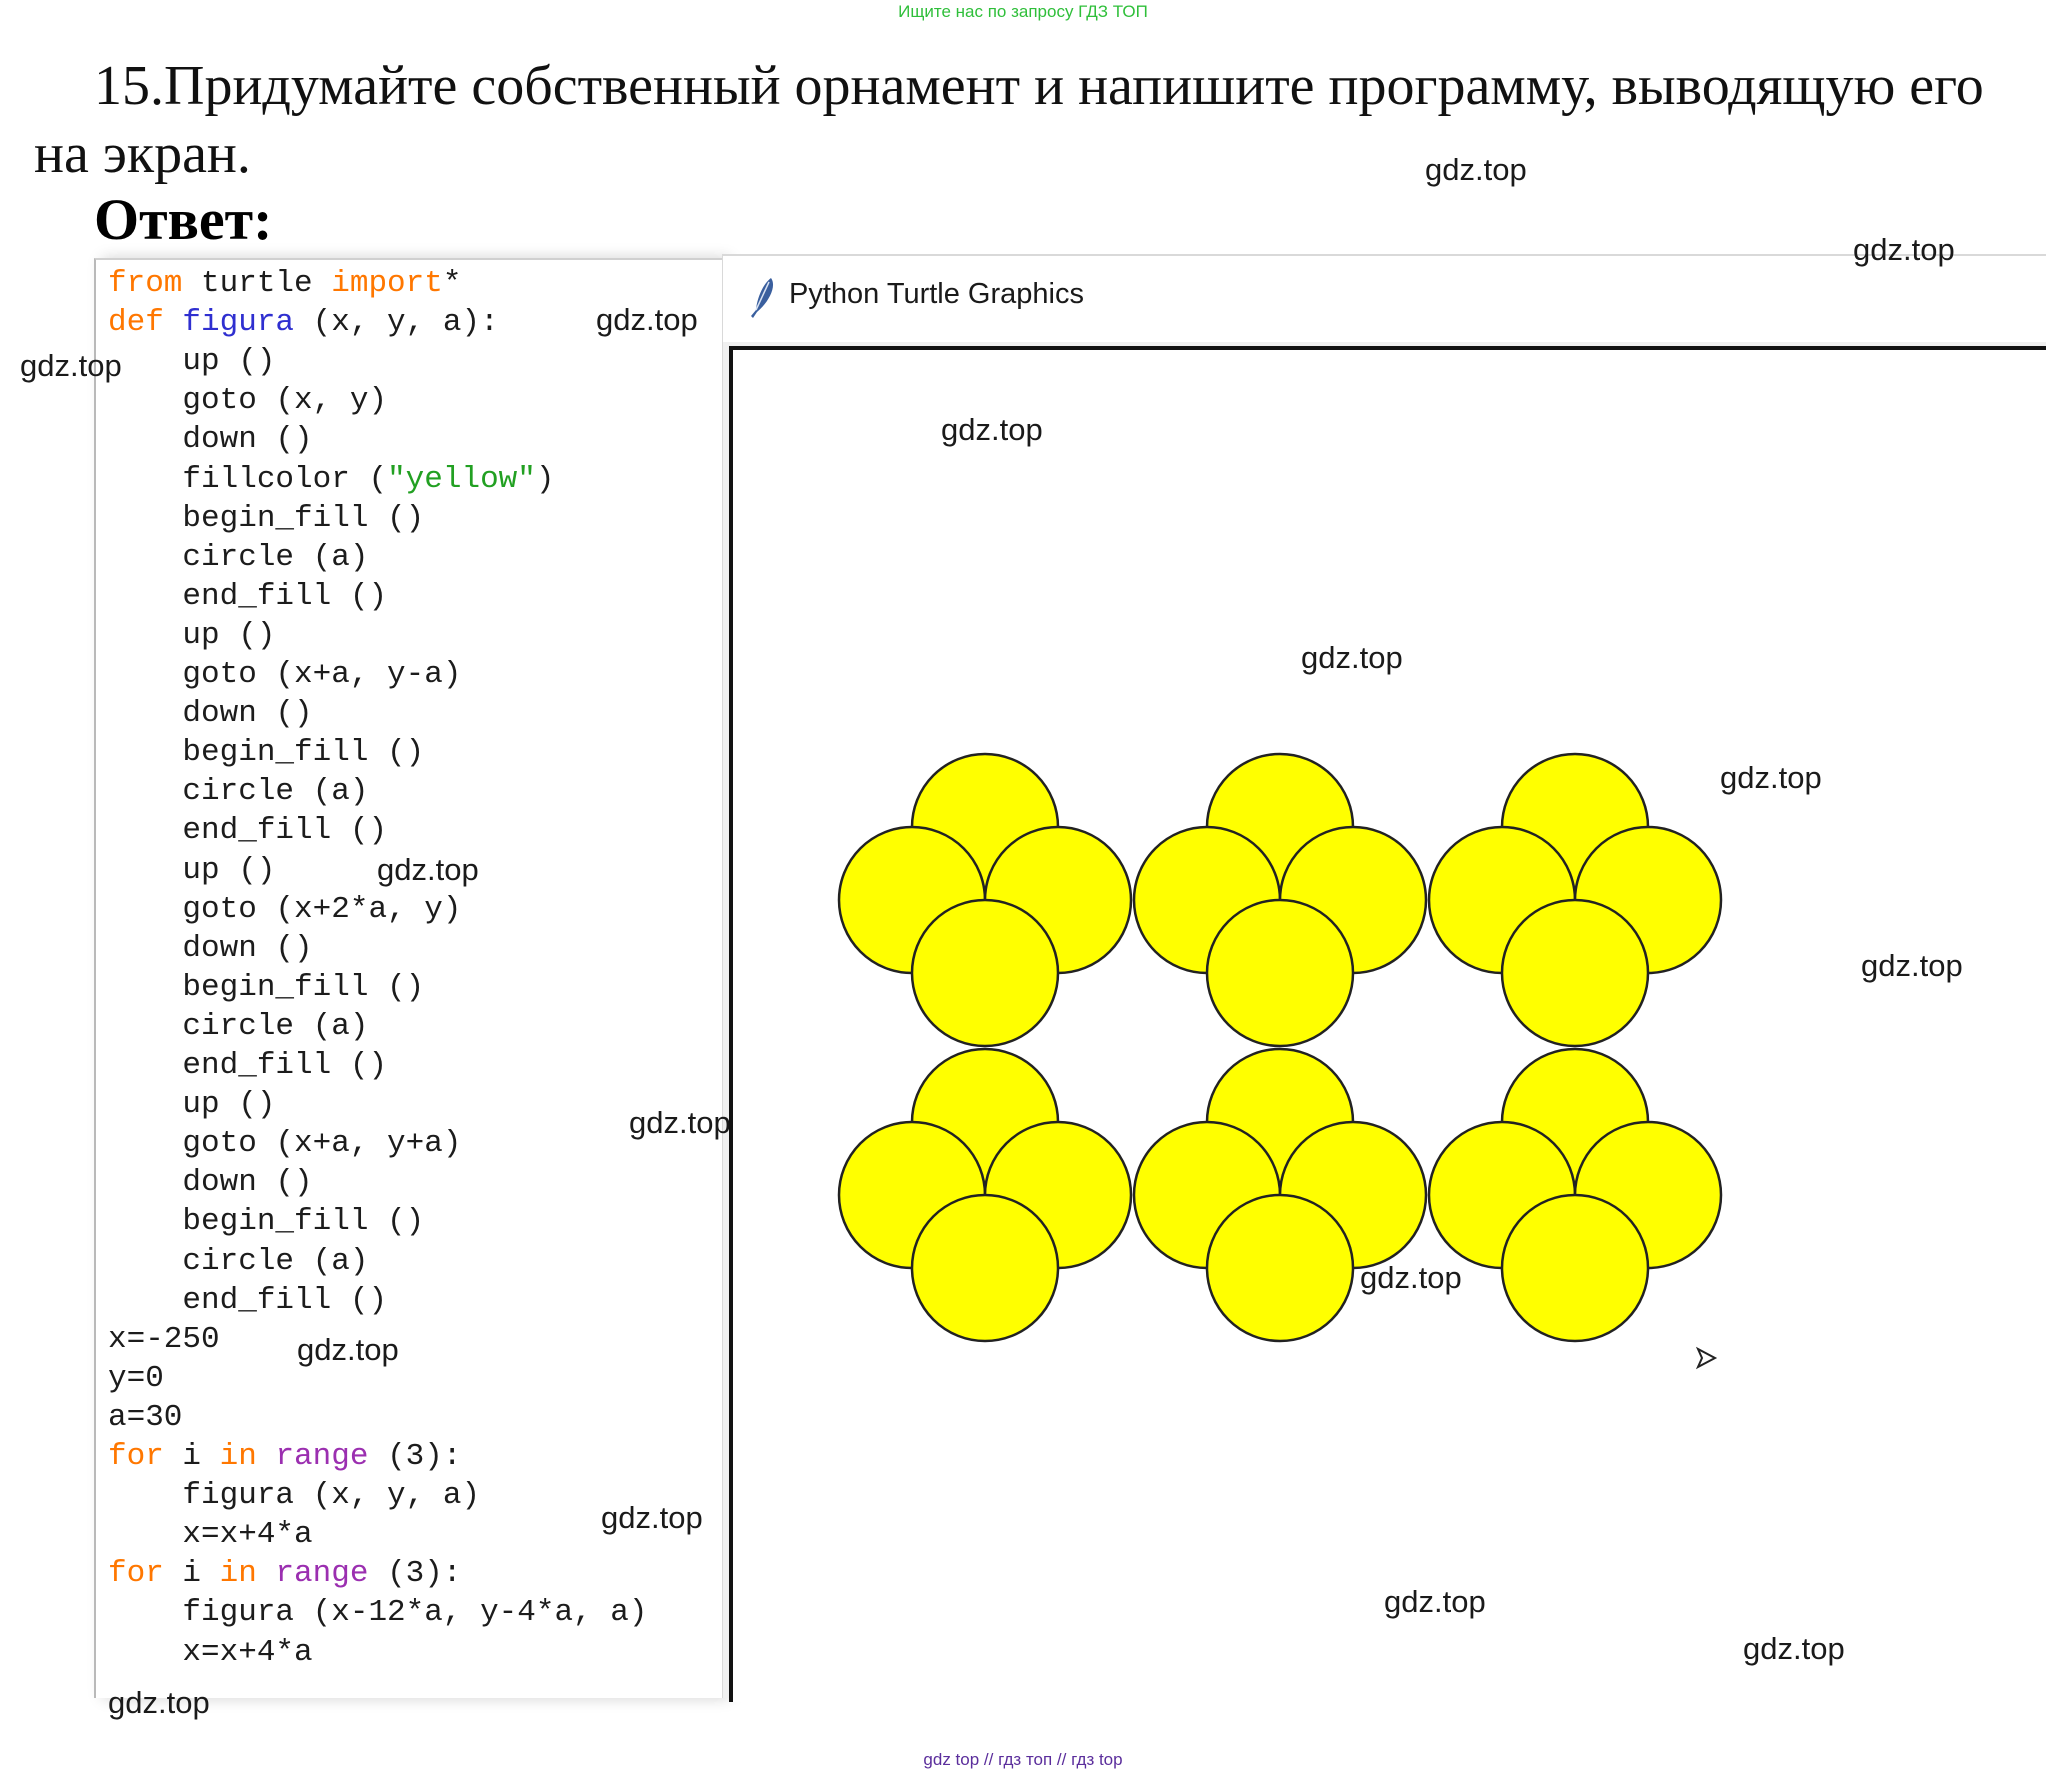 Image resolution: width=2046 pixels, height=1776 pixels. Describe the element at coordinates (1023, 1759) in the screenshot. I see `footer-note: gdz top // гдз топ // гдз top` at that location.